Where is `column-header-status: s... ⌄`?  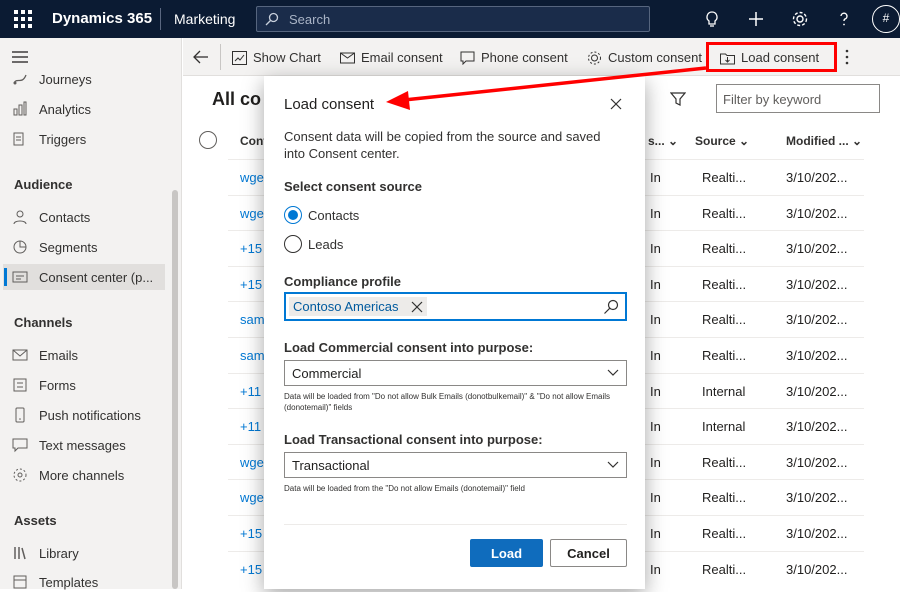 column-header-status: s... ⌄ is located at coordinates (663, 141).